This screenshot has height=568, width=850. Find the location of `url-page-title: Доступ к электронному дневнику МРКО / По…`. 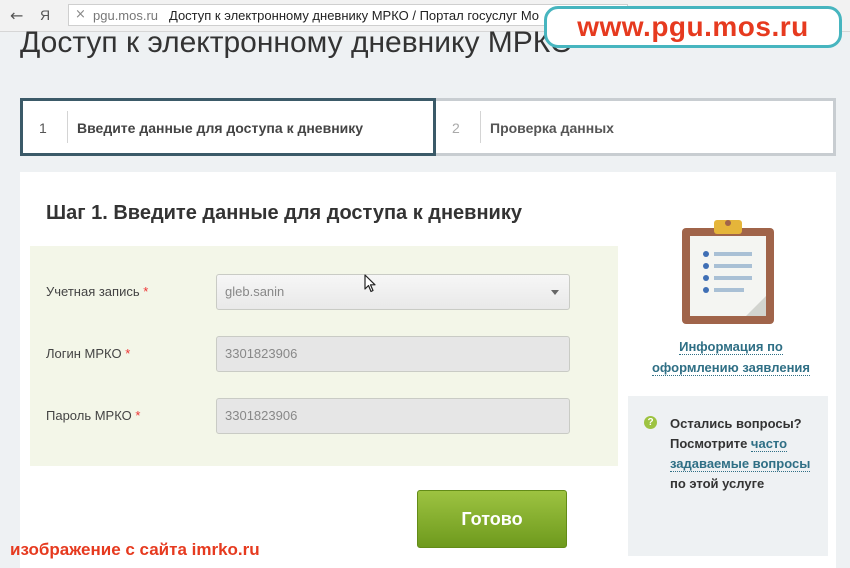

url-page-title: Доступ к электронному дневнику МРКО / По… is located at coordinates (354, 15).